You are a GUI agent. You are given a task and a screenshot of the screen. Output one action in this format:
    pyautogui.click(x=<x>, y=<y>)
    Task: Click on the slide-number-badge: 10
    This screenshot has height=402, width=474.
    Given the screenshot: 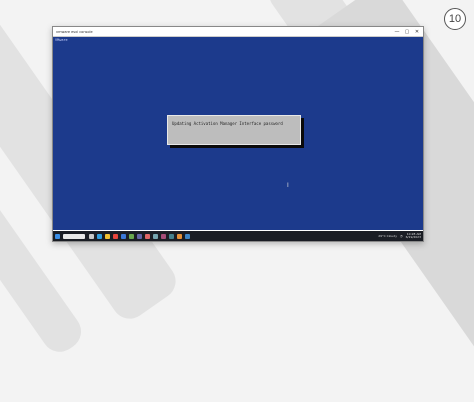 What is the action you would take?
    pyautogui.click(x=455, y=19)
    